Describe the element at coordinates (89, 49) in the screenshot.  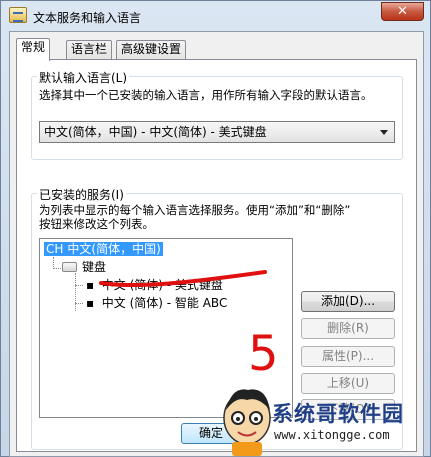
I see `tab-language-bar: 语言栏` at that location.